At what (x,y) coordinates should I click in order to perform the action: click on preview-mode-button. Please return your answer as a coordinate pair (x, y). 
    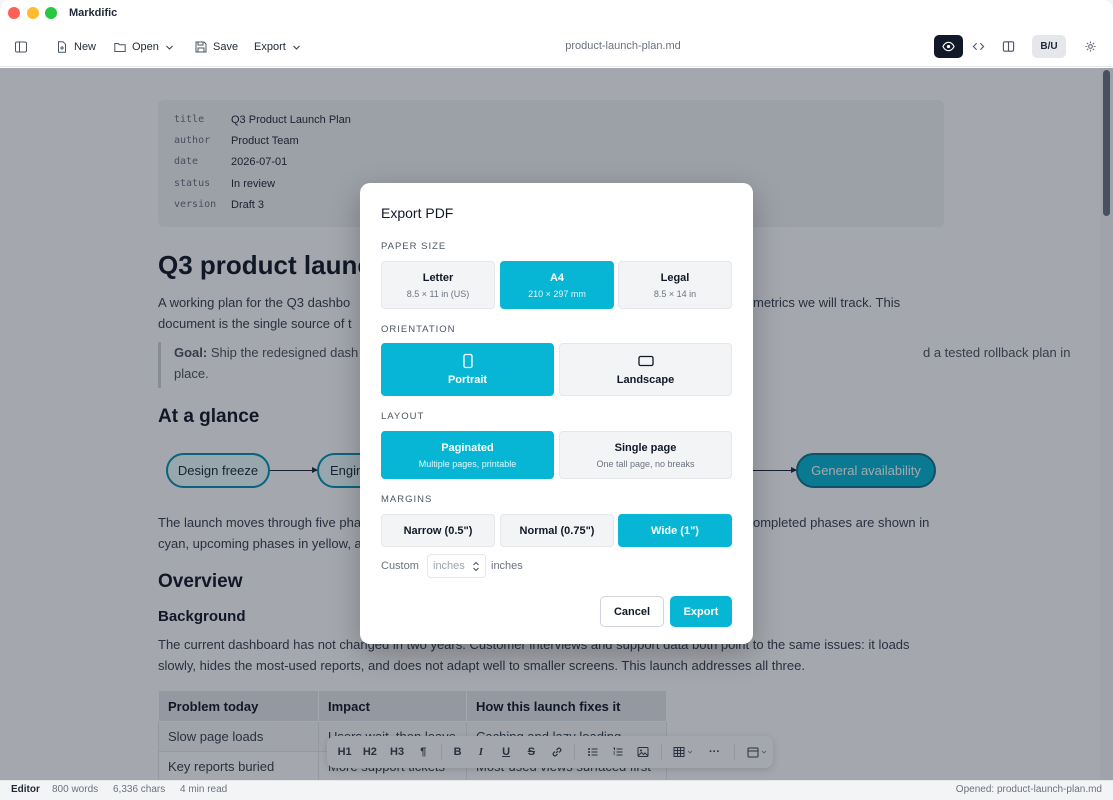
    Looking at the image, I should click on (948, 46).